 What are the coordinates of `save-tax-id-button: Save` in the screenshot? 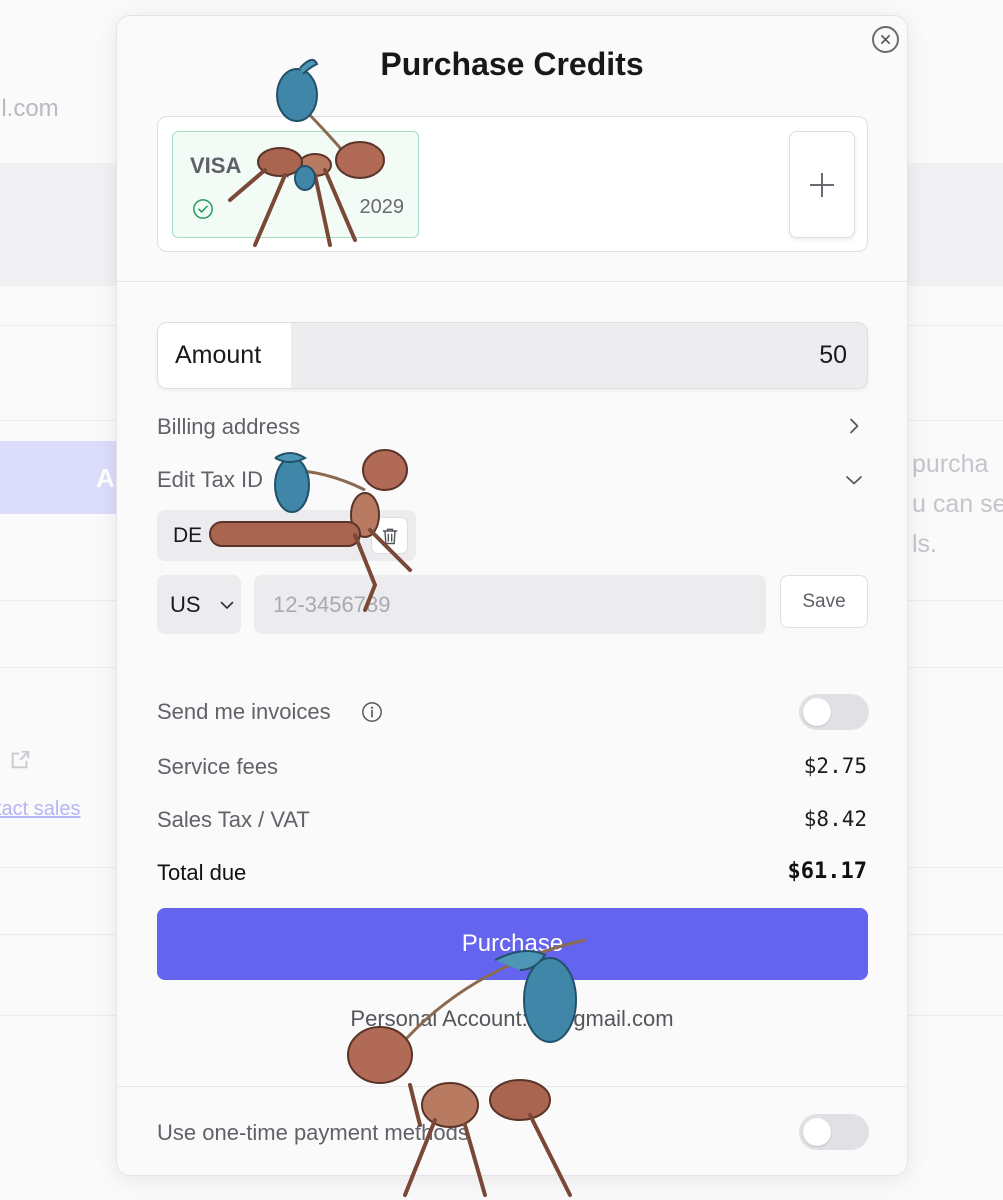 It's located at (824, 601).